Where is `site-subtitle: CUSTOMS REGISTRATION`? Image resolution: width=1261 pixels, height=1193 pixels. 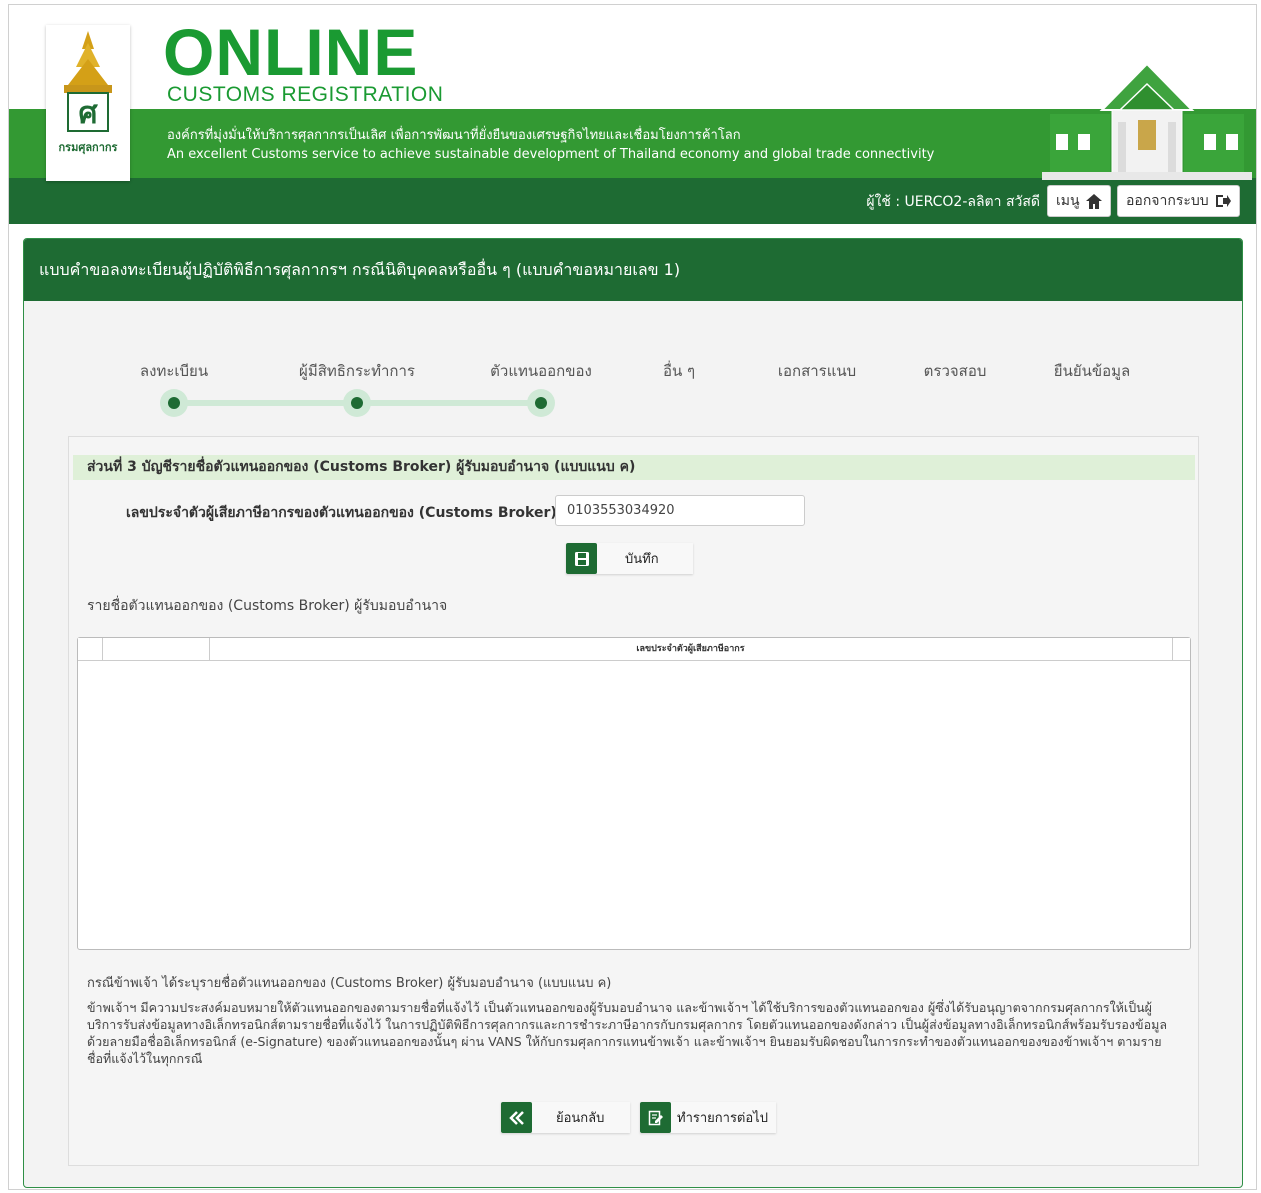 site-subtitle: CUSTOMS REGISTRATION is located at coordinates (305, 94).